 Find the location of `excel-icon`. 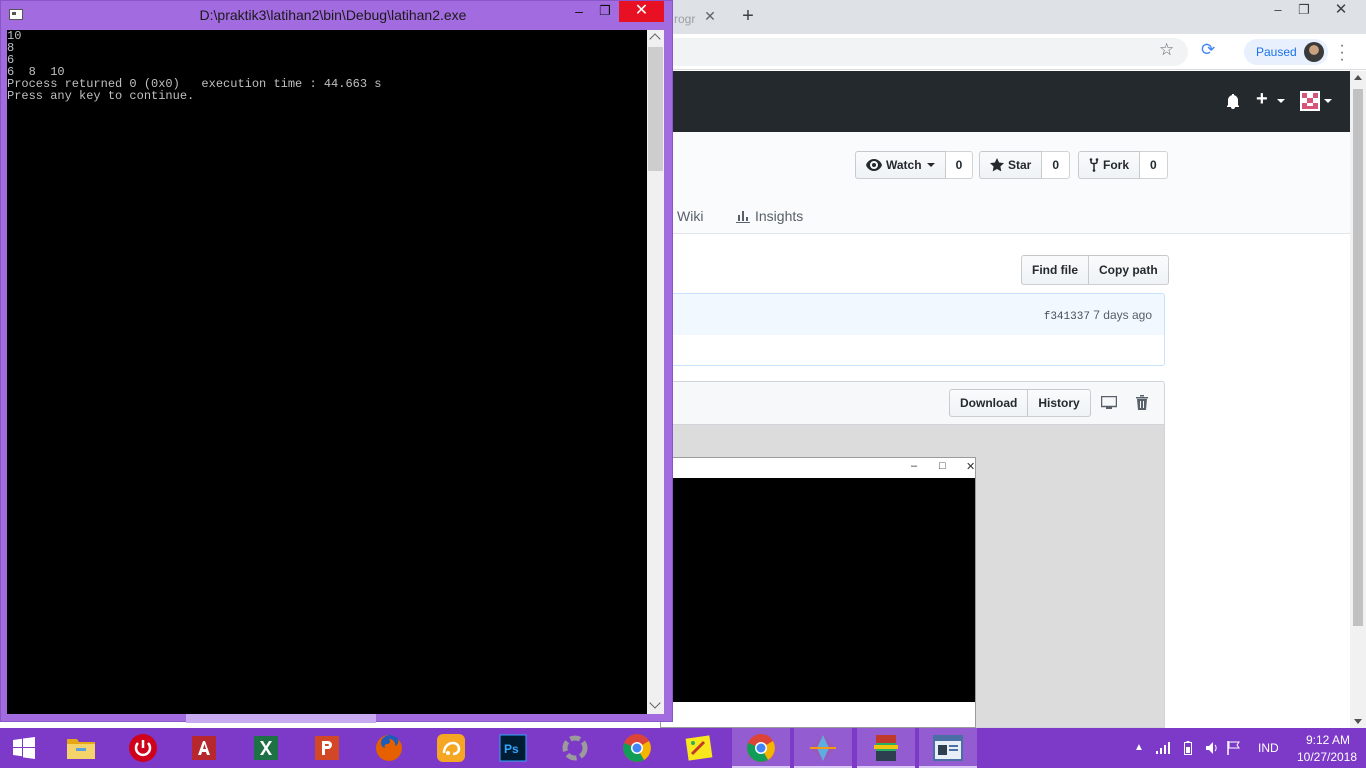

excel-icon is located at coordinates (266, 748).